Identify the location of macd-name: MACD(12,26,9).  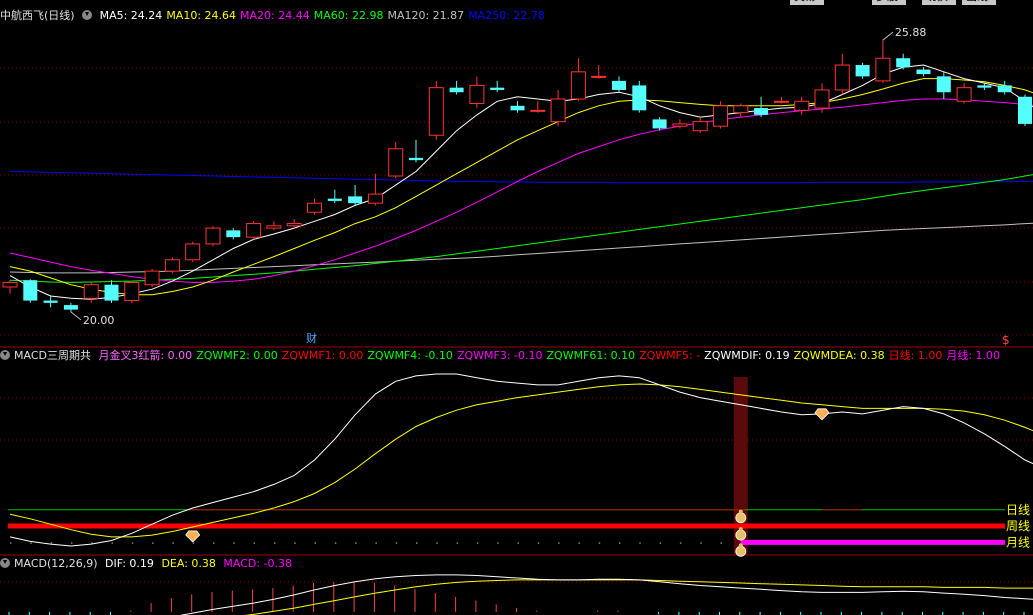
(56, 563).